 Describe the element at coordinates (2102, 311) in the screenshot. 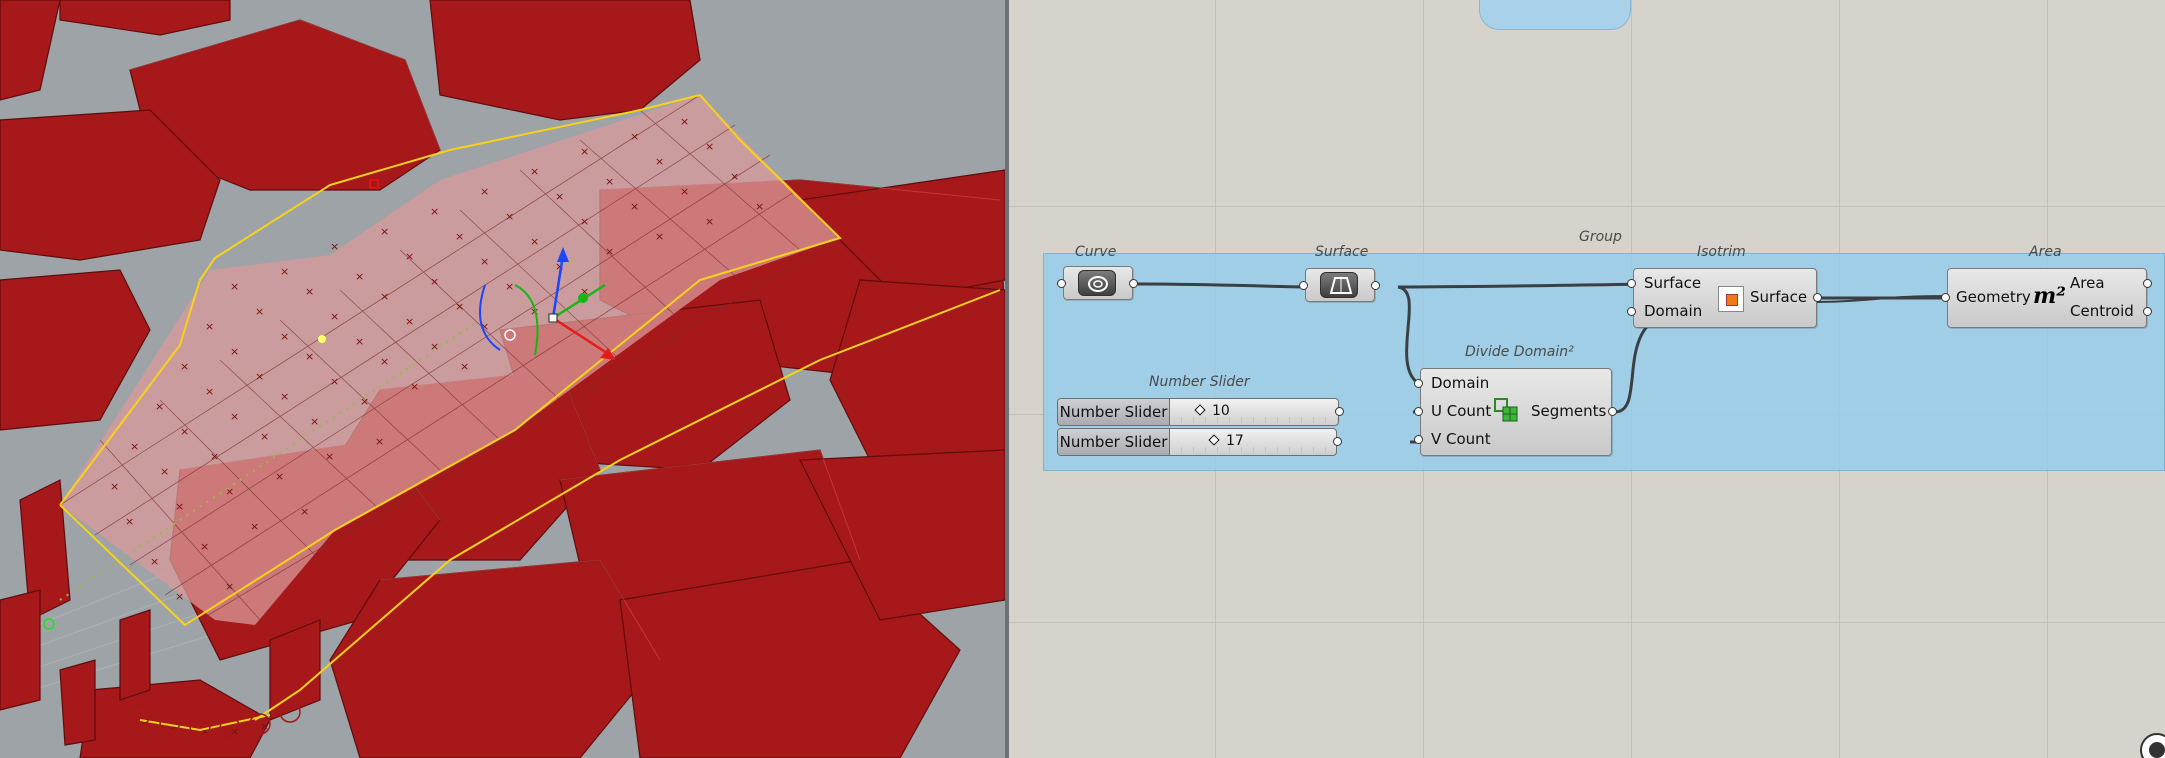

I see `area-output-centroid: Centroid` at that location.